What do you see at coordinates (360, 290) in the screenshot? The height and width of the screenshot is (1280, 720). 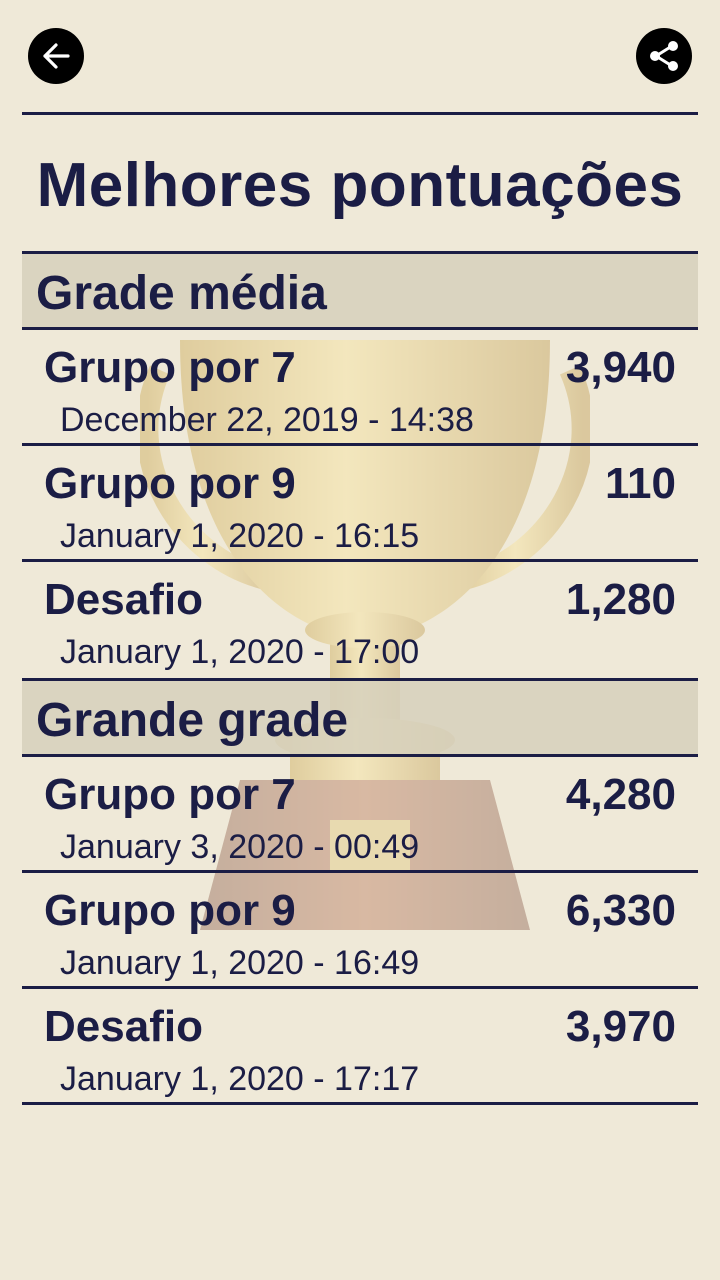 I see `section-header-grade-media: Grade média` at bounding box center [360, 290].